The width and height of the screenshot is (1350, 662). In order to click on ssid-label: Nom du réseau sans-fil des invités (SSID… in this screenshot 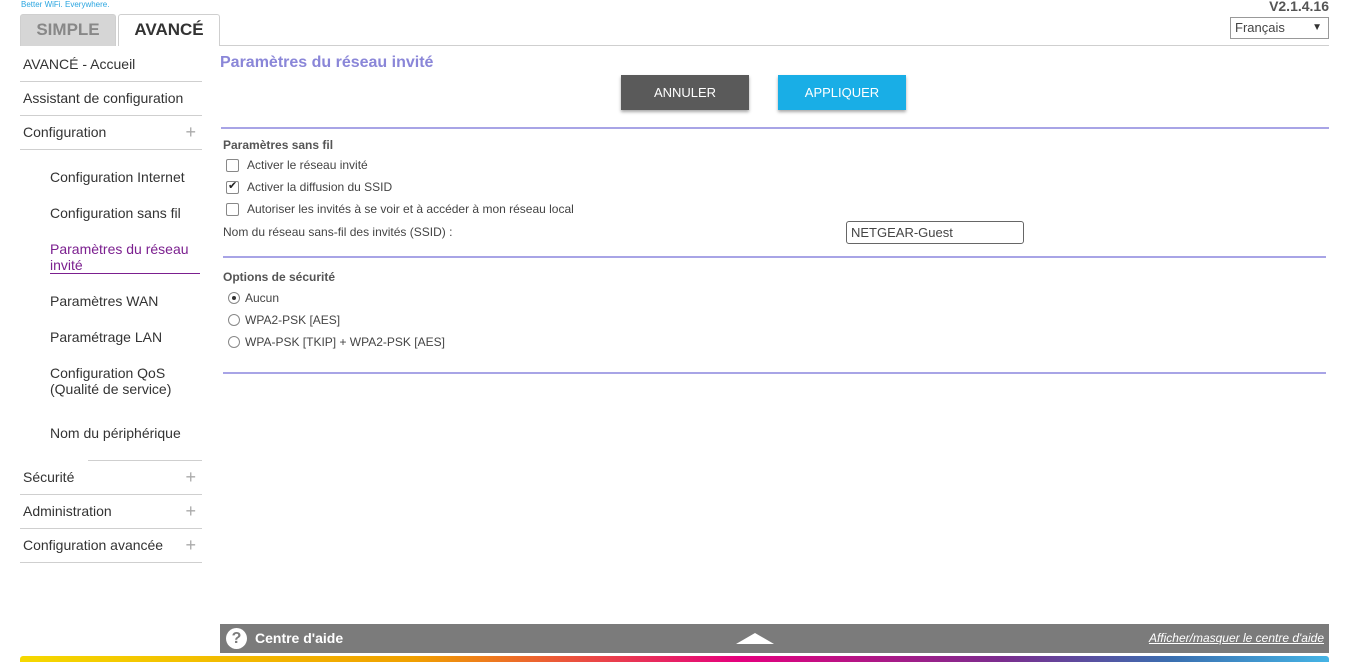, I will do `click(338, 232)`.